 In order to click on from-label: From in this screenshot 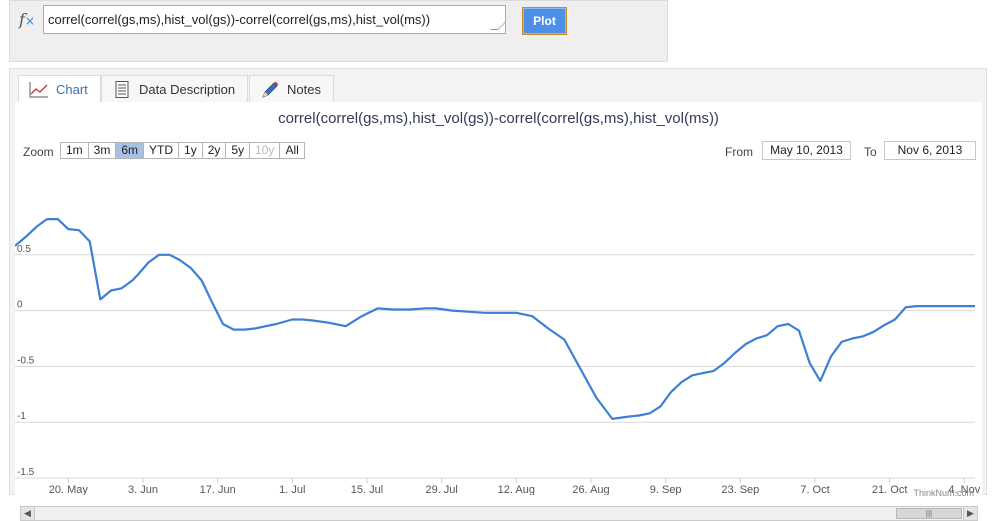, I will do `click(739, 152)`.